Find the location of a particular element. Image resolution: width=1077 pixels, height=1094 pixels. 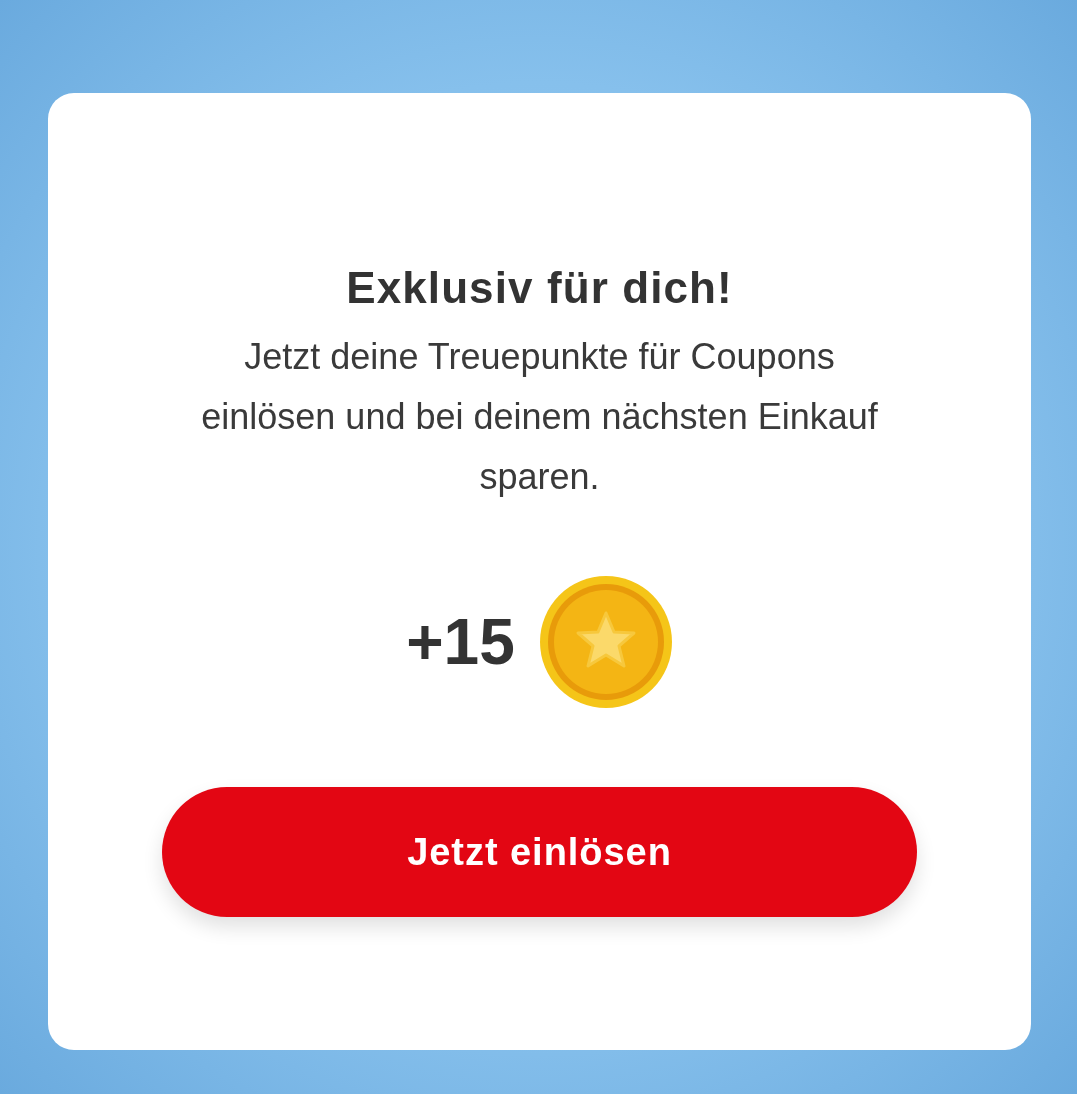

coin-icon is located at coordinates (605, 642).